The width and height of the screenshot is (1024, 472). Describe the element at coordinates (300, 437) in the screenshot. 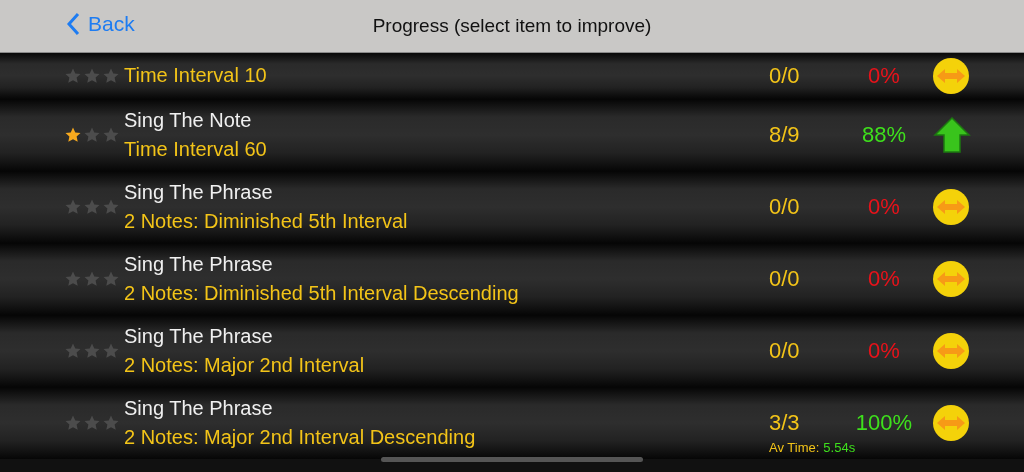

I see `exercise-subtitle: 2 Notes: Major 2nd Interval Descending` at that location.